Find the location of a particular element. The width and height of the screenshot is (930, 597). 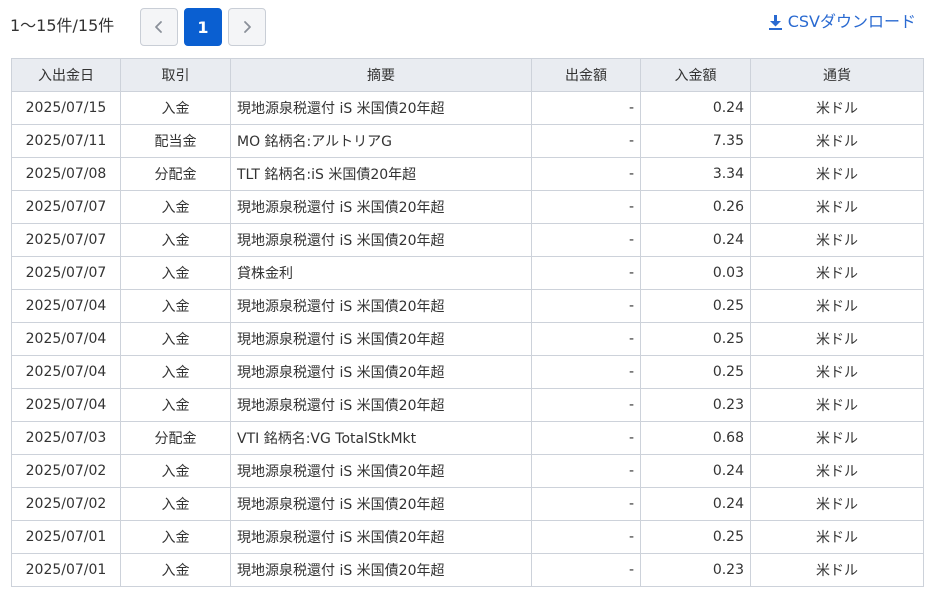

table-row: 2025/07/08 分配金 TLT 銘柄名:iS 米国債20年超 -3.34 米ドル is located at coordinates (467, 174).